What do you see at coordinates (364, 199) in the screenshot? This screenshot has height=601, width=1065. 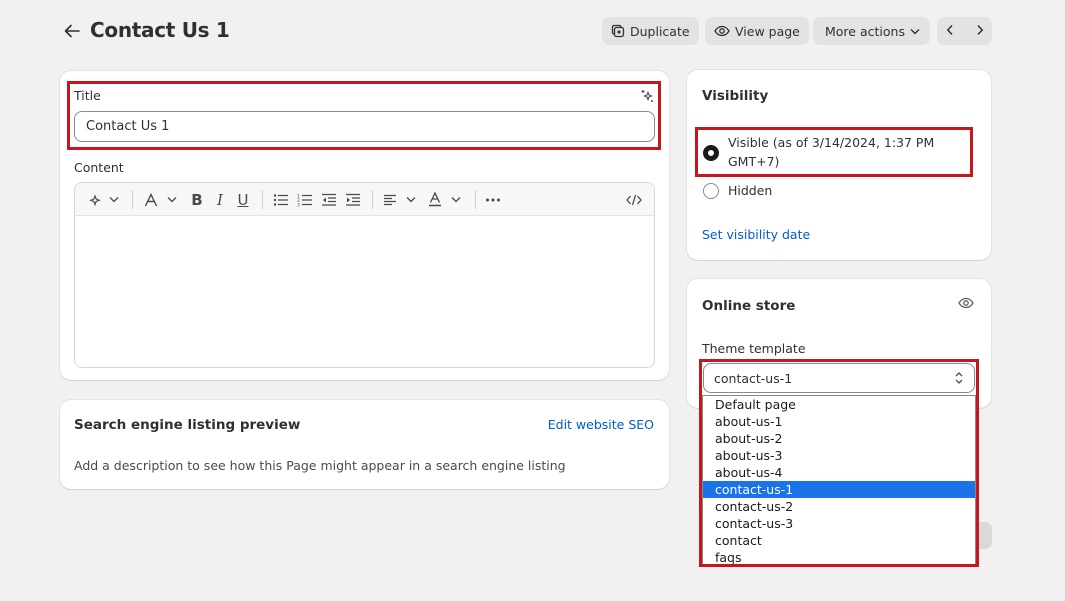 I see `editor-toolbar: B I U 123` at bounding box center [364, 199].